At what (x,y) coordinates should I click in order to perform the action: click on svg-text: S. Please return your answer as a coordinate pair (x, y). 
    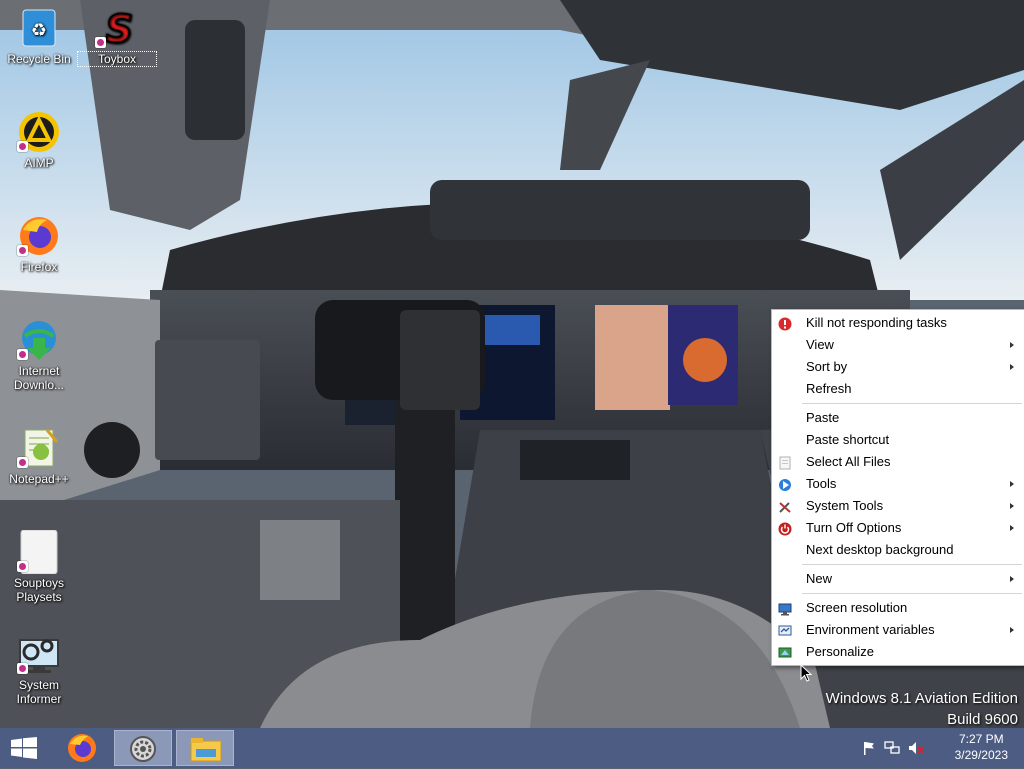
    Looking at the image, I should click on (118, 28).